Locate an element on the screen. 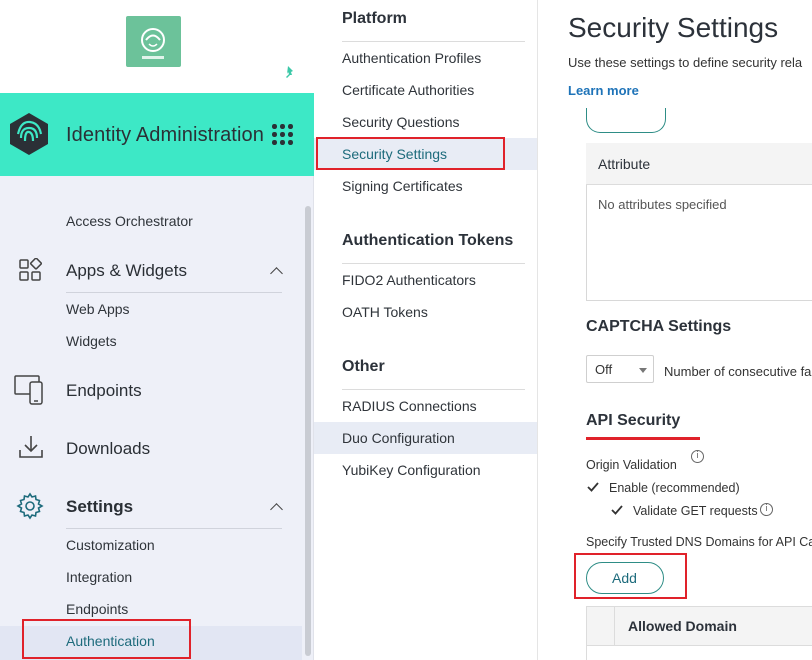  endpoints-icon is located at coordinates (30, 392).